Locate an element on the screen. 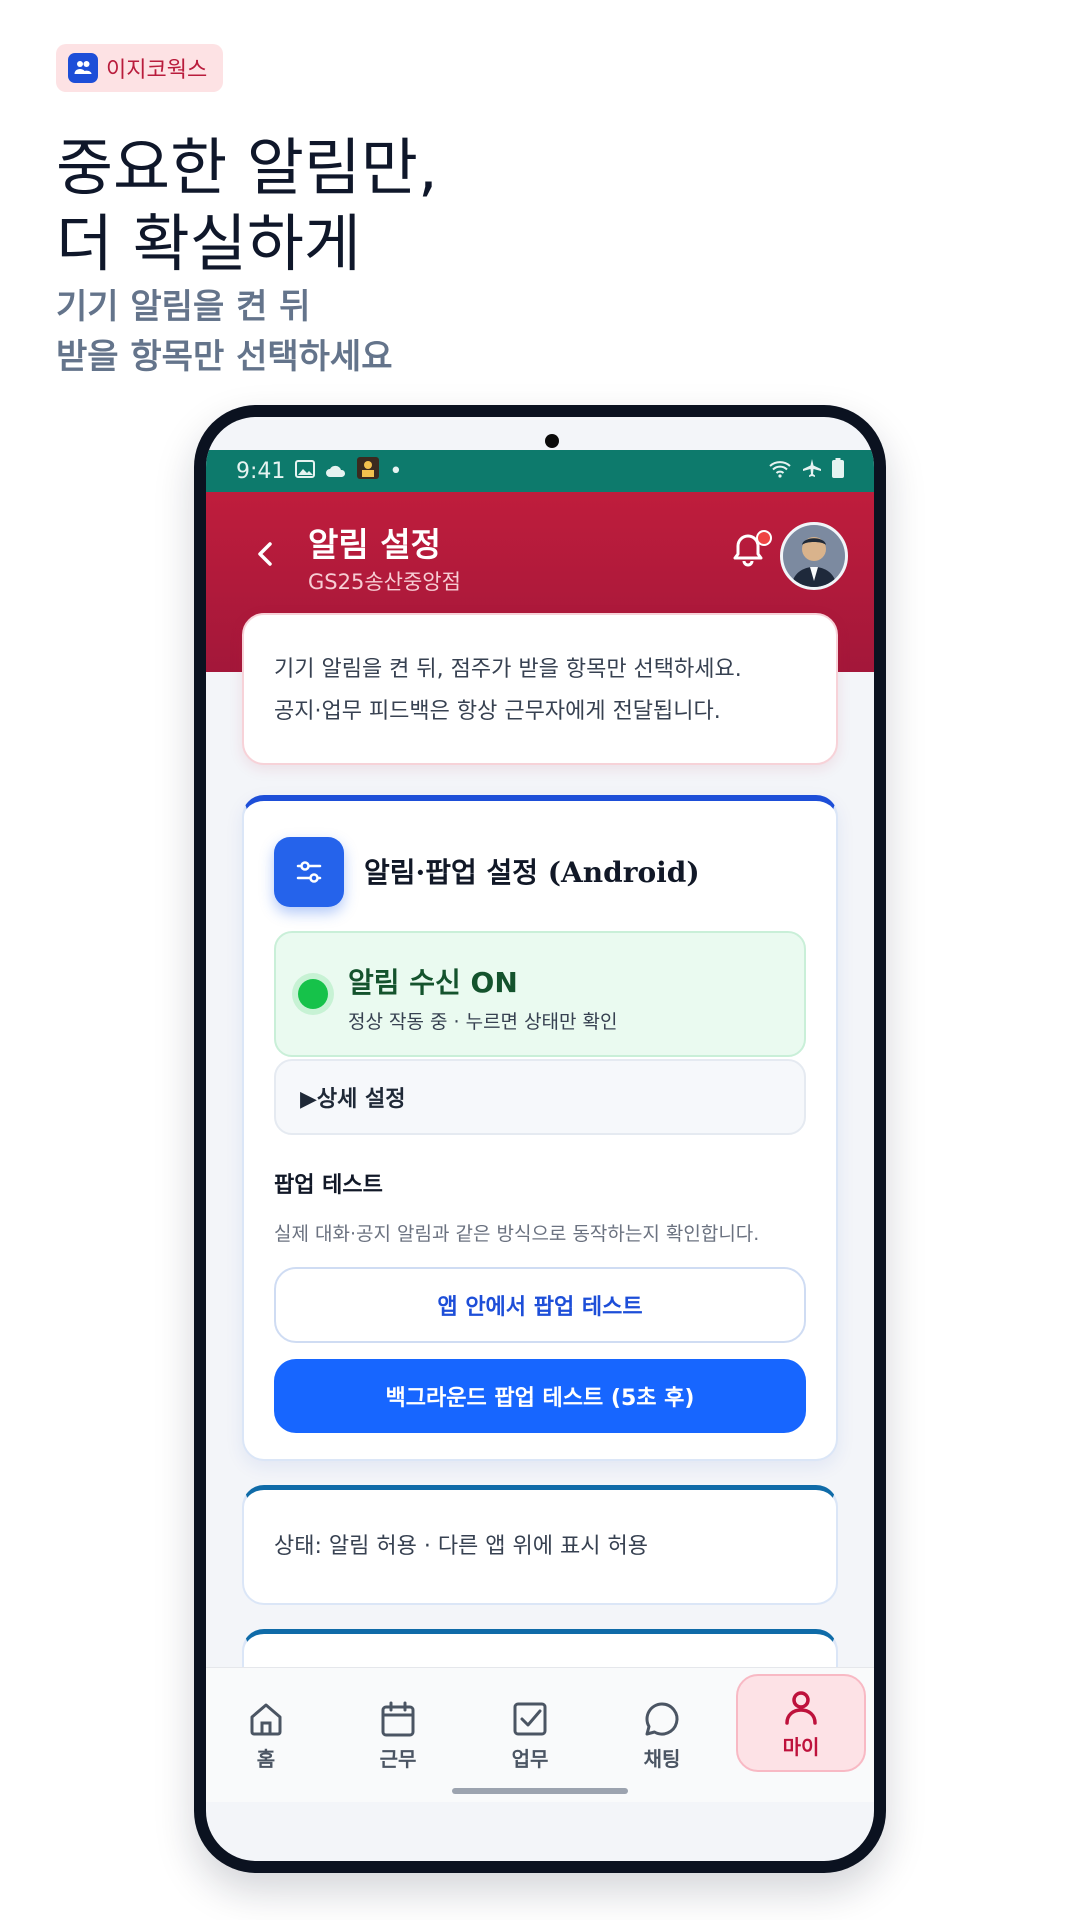 This screenshot has width=1080, height=1920. info-text-line: 공지·업무 피드백은 항상 근무자에게 전달됩니다. is located at coordinates (497, 711).